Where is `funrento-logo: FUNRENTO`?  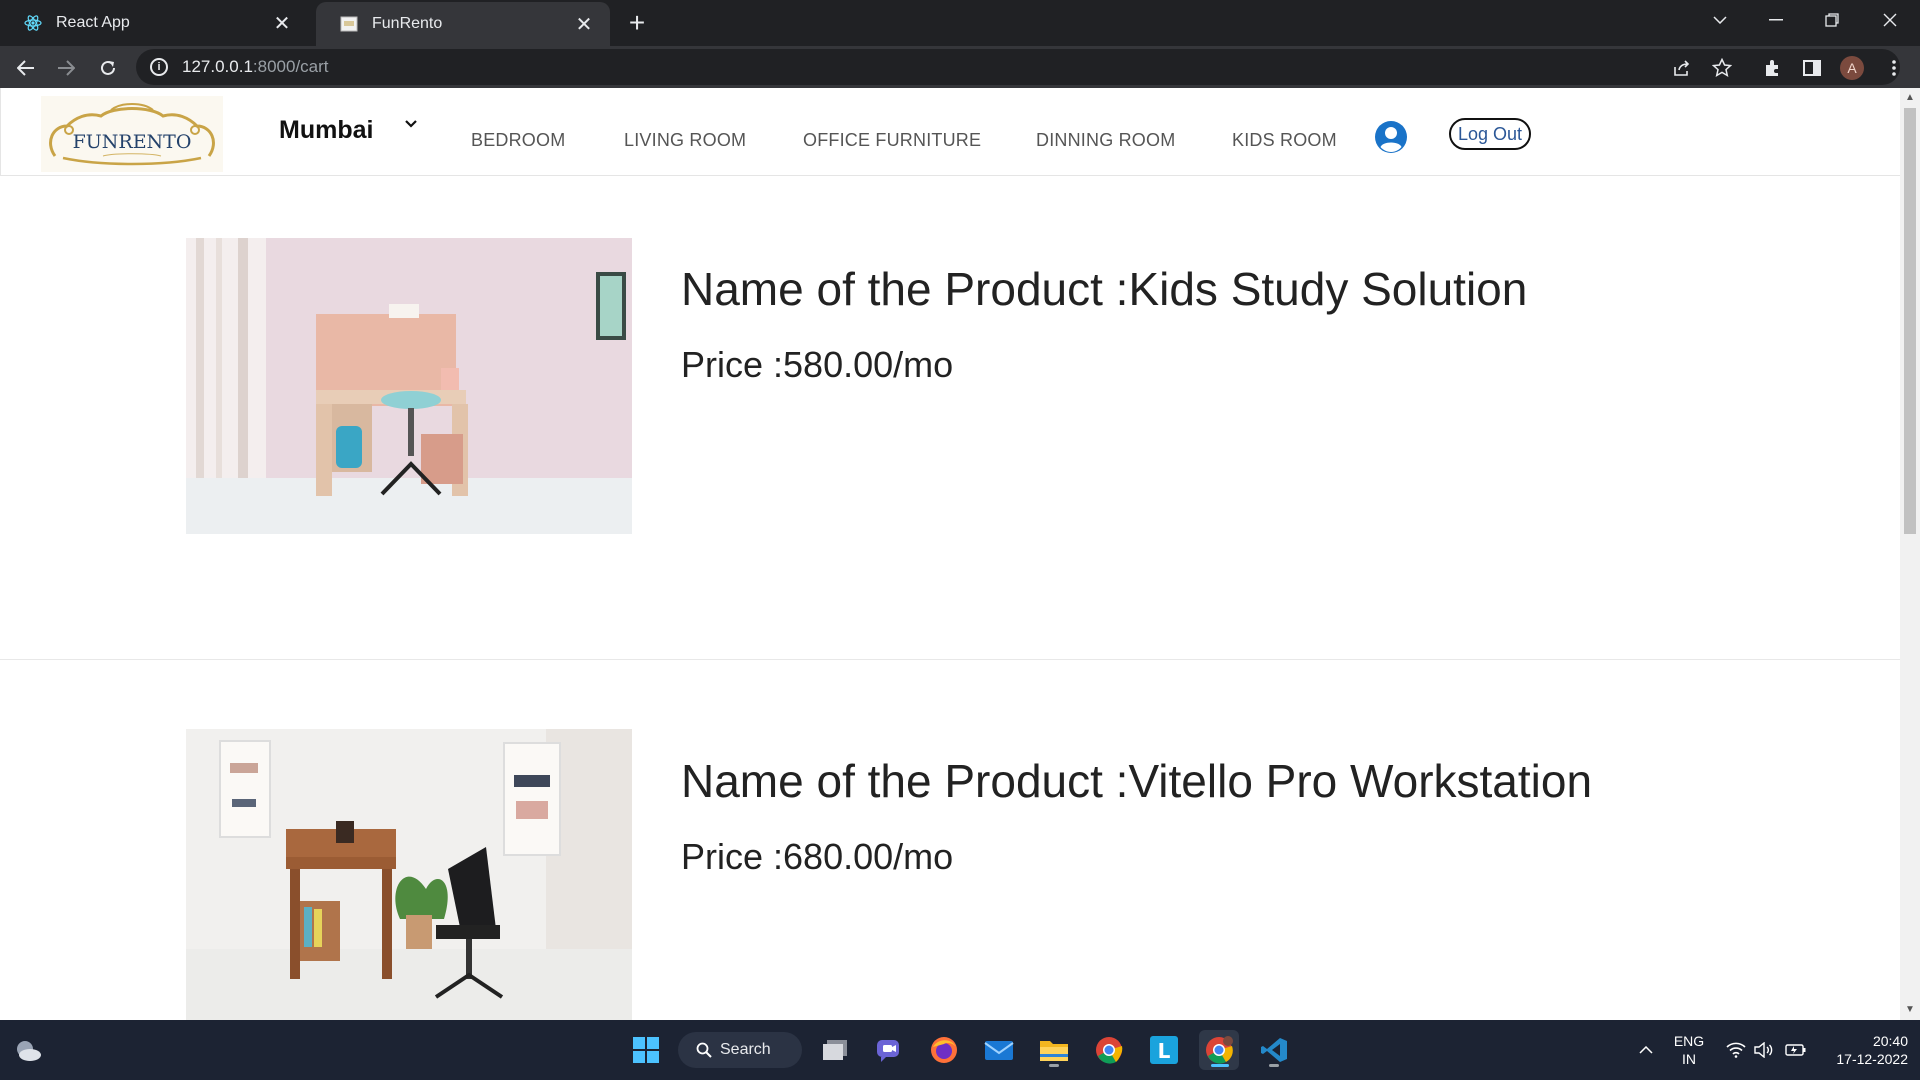 funrento-logo: FUNRENTO is located at coordinates (132, 134).